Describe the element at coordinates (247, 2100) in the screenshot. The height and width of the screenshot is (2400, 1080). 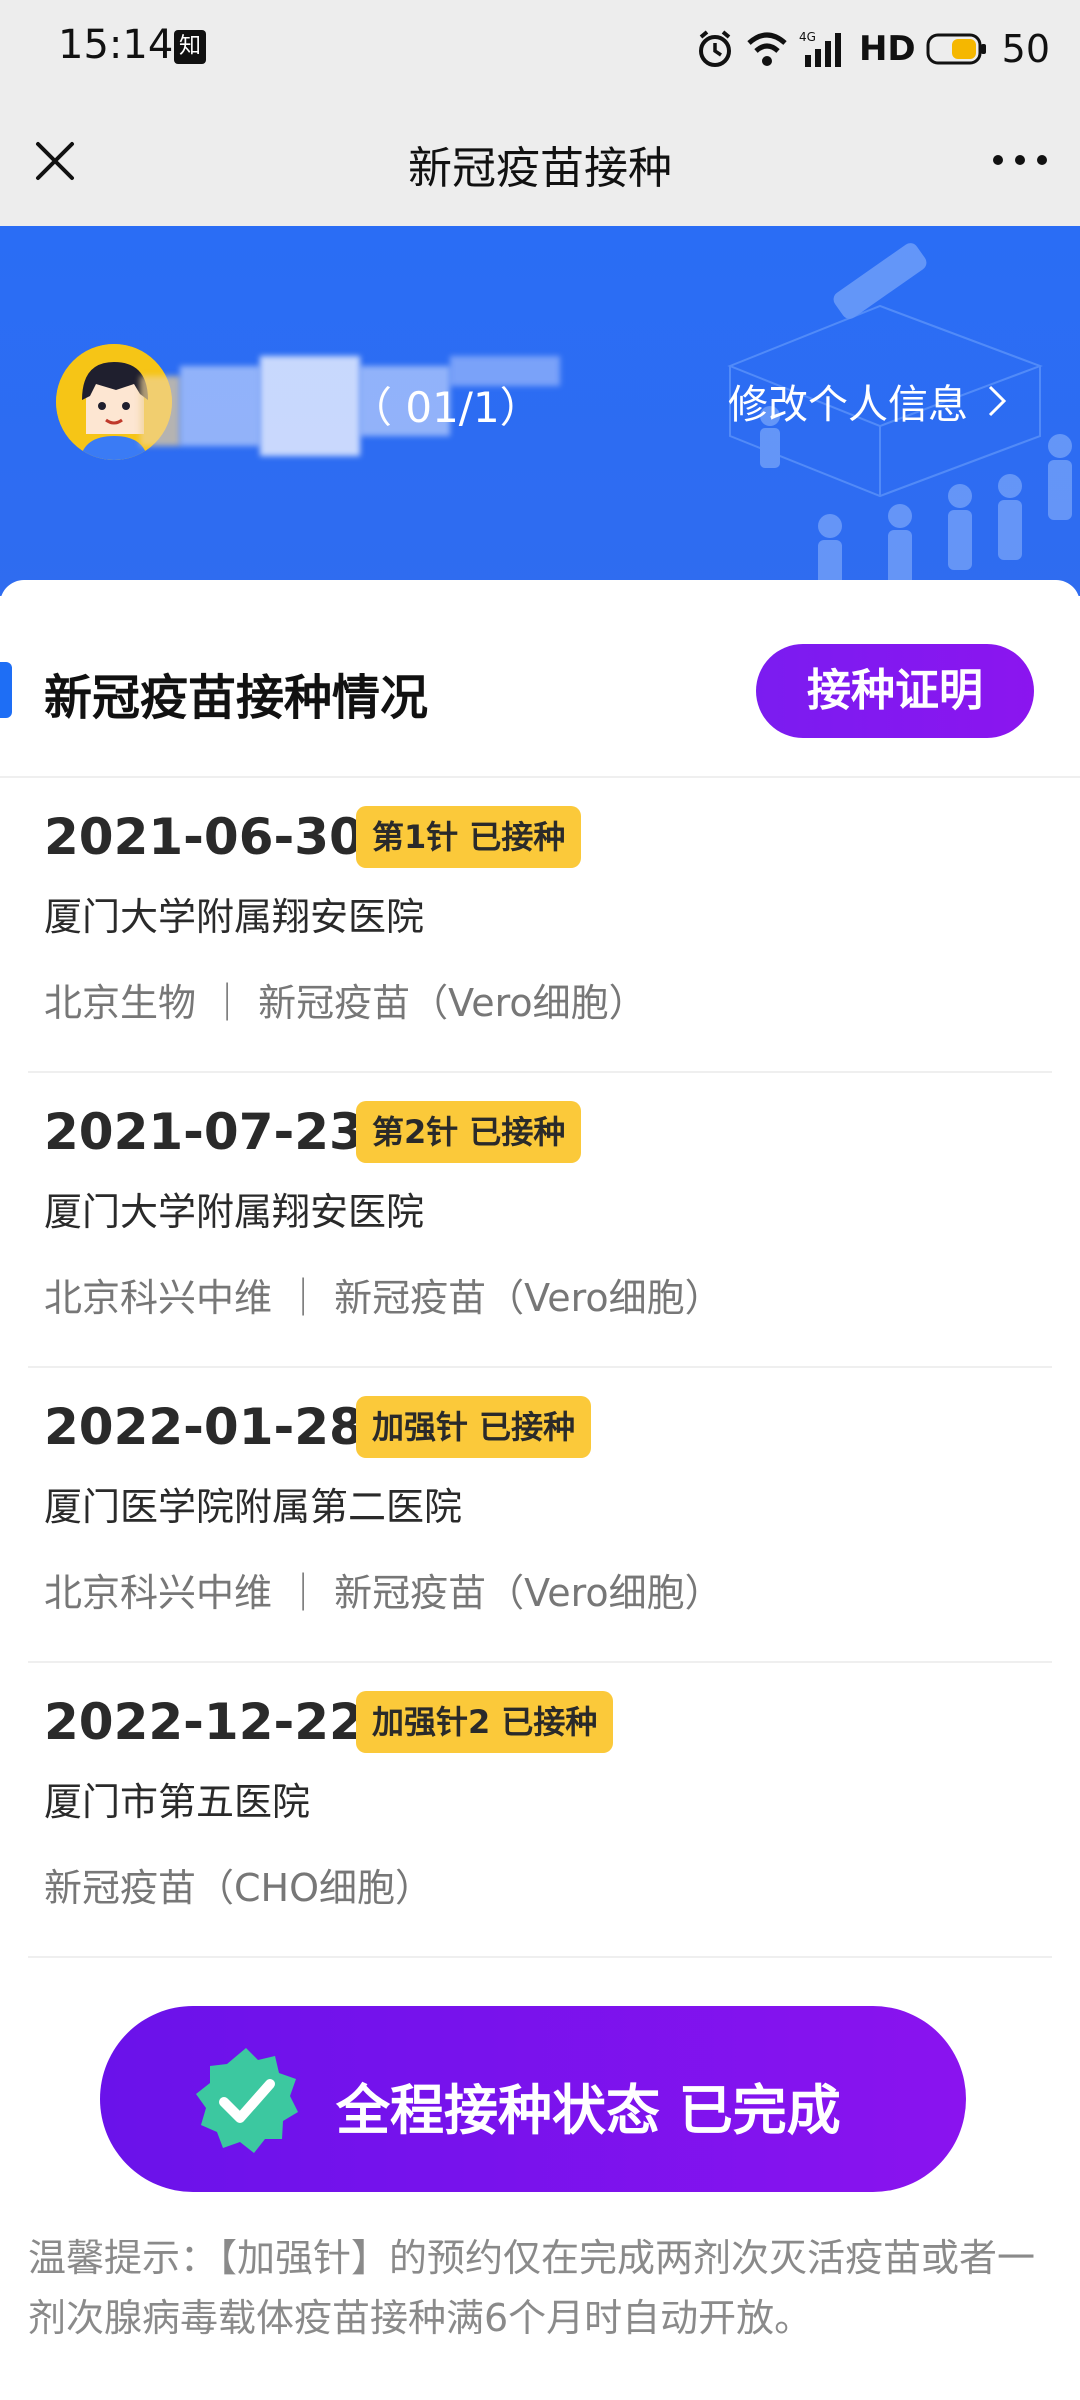
I see `verified-check-icon` at that location.